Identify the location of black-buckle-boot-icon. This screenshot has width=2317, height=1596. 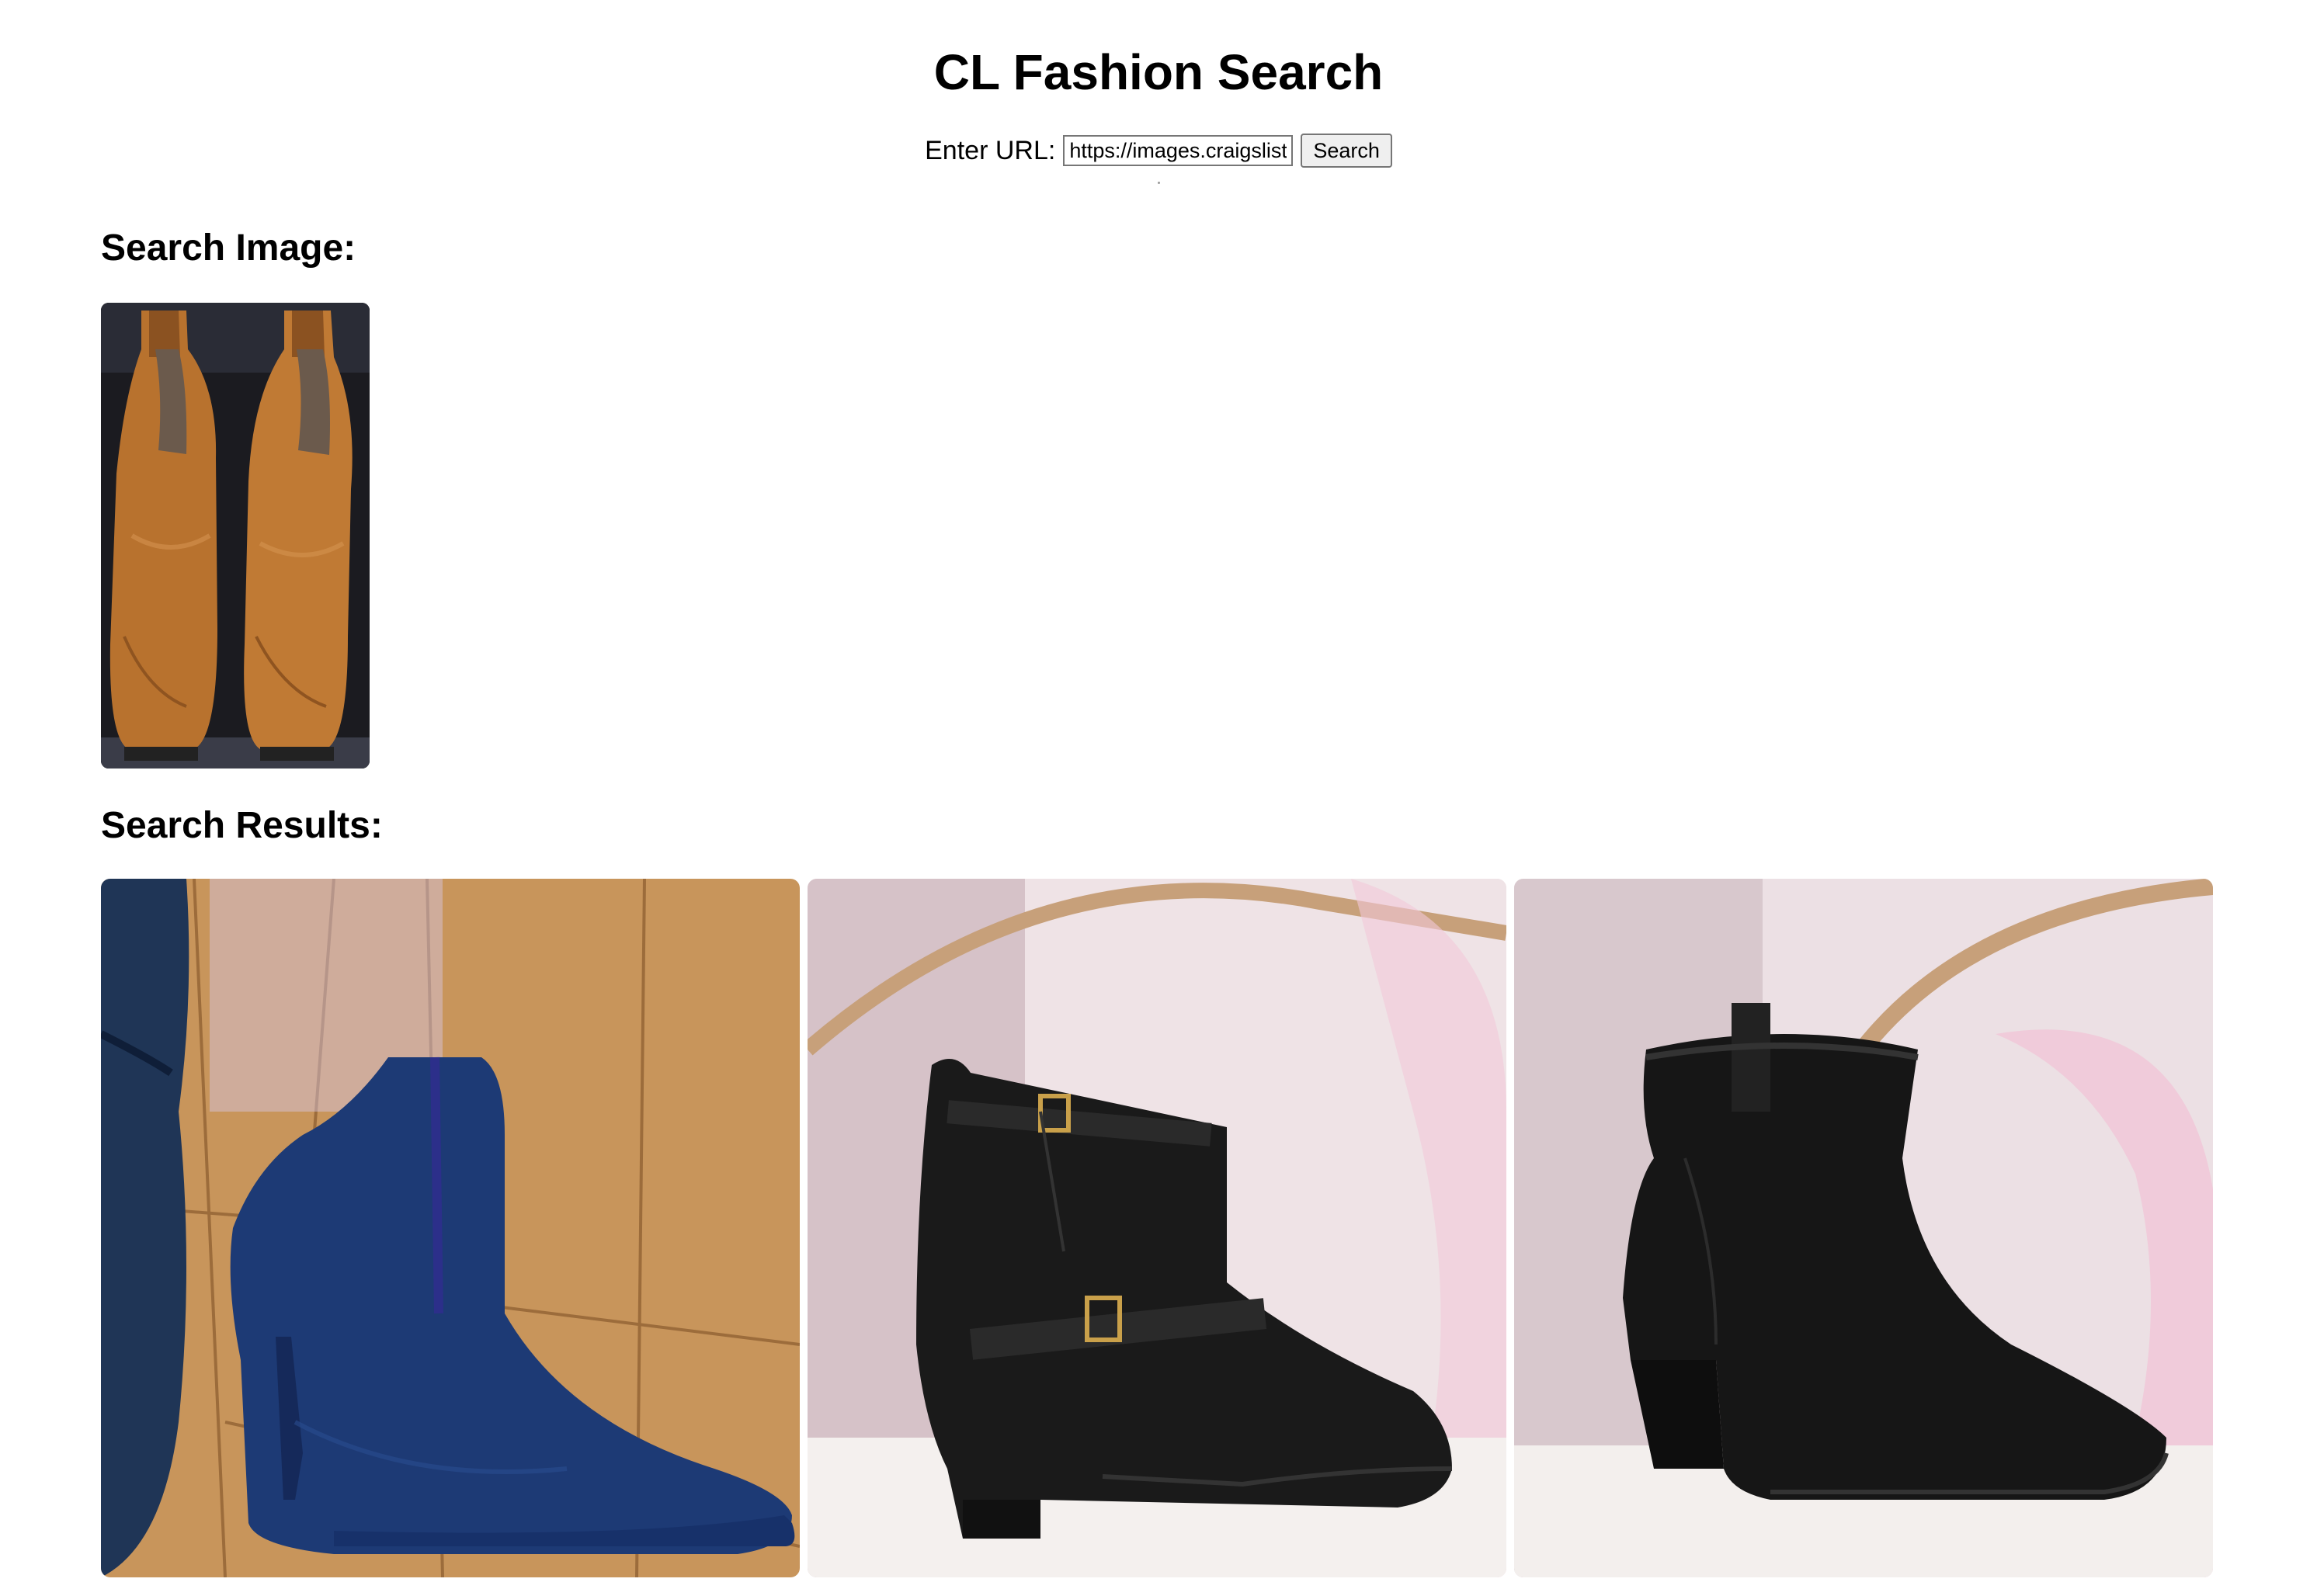
(1157, 1228).